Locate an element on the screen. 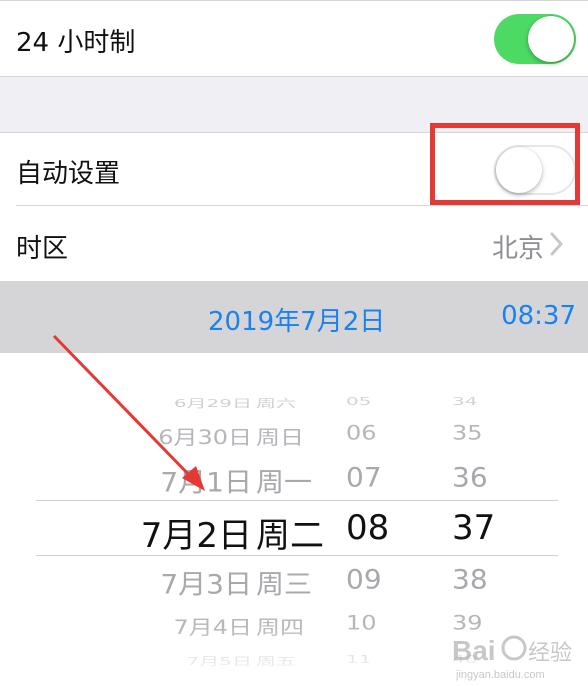  picker-minute: 37 is located at coordinates (474, 528).